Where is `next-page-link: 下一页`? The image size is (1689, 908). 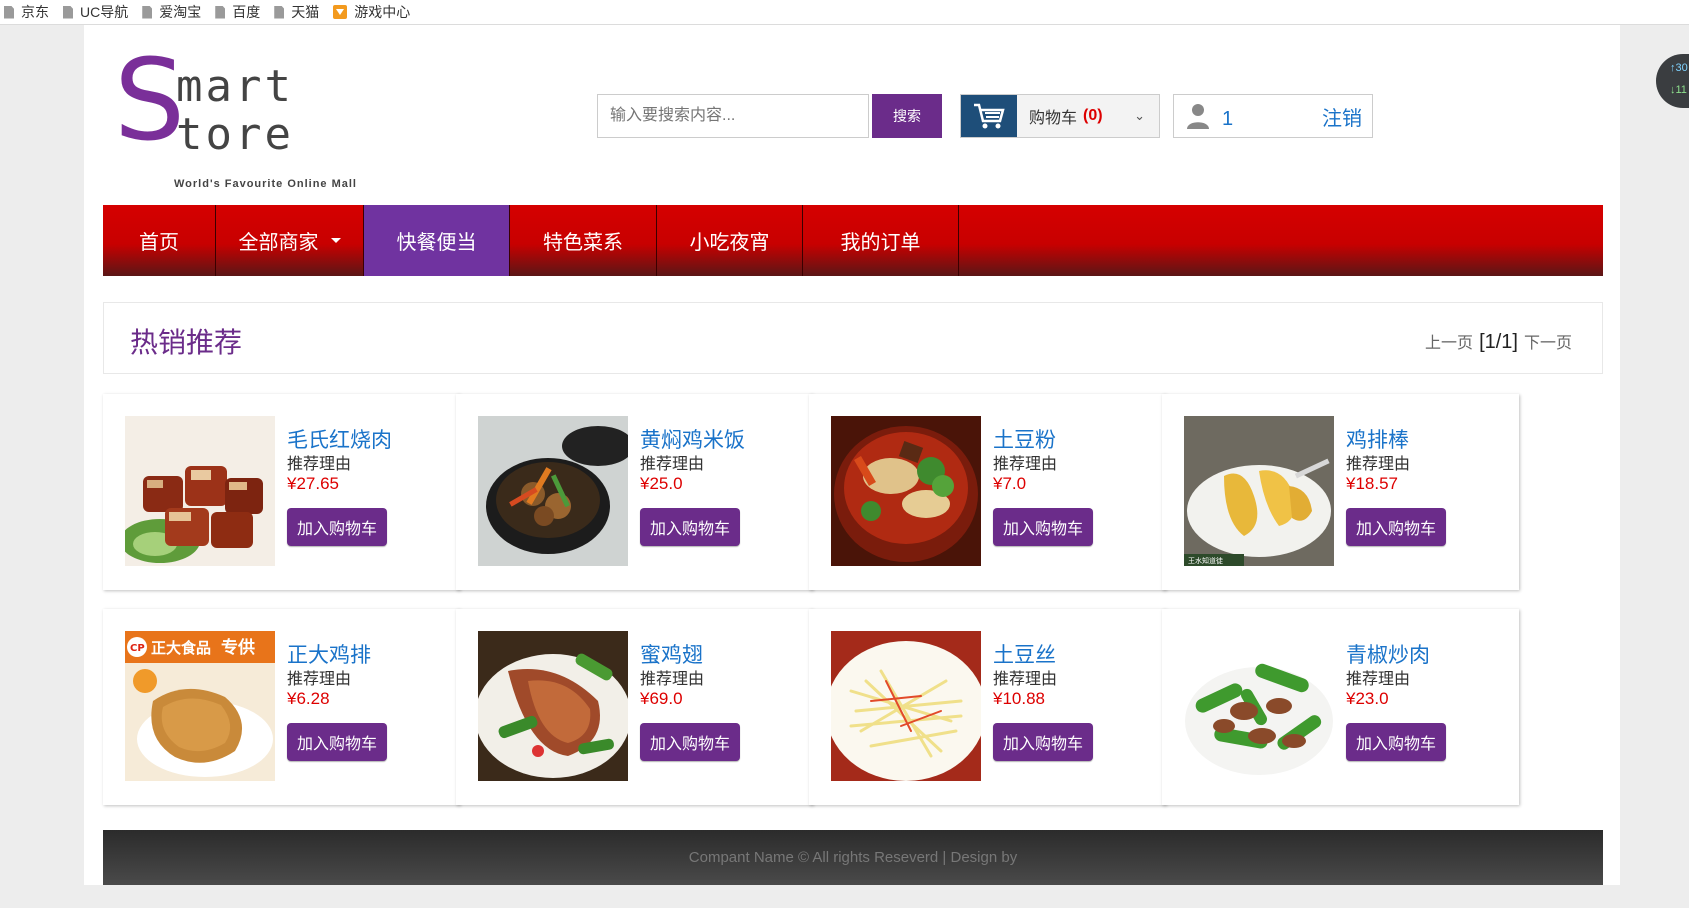 next-page-link: 下一页 is located at coordinates (1548, 341).